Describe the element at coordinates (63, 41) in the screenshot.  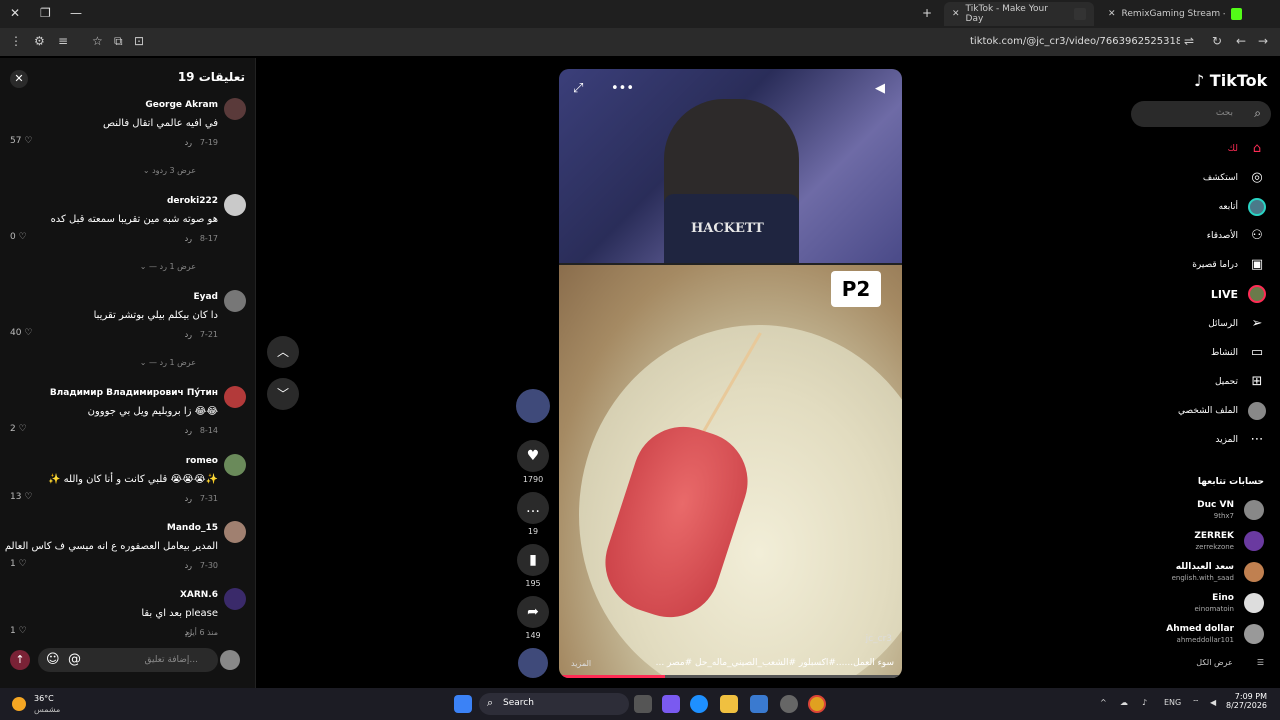
I see `reader-icon: ≡` at that location.